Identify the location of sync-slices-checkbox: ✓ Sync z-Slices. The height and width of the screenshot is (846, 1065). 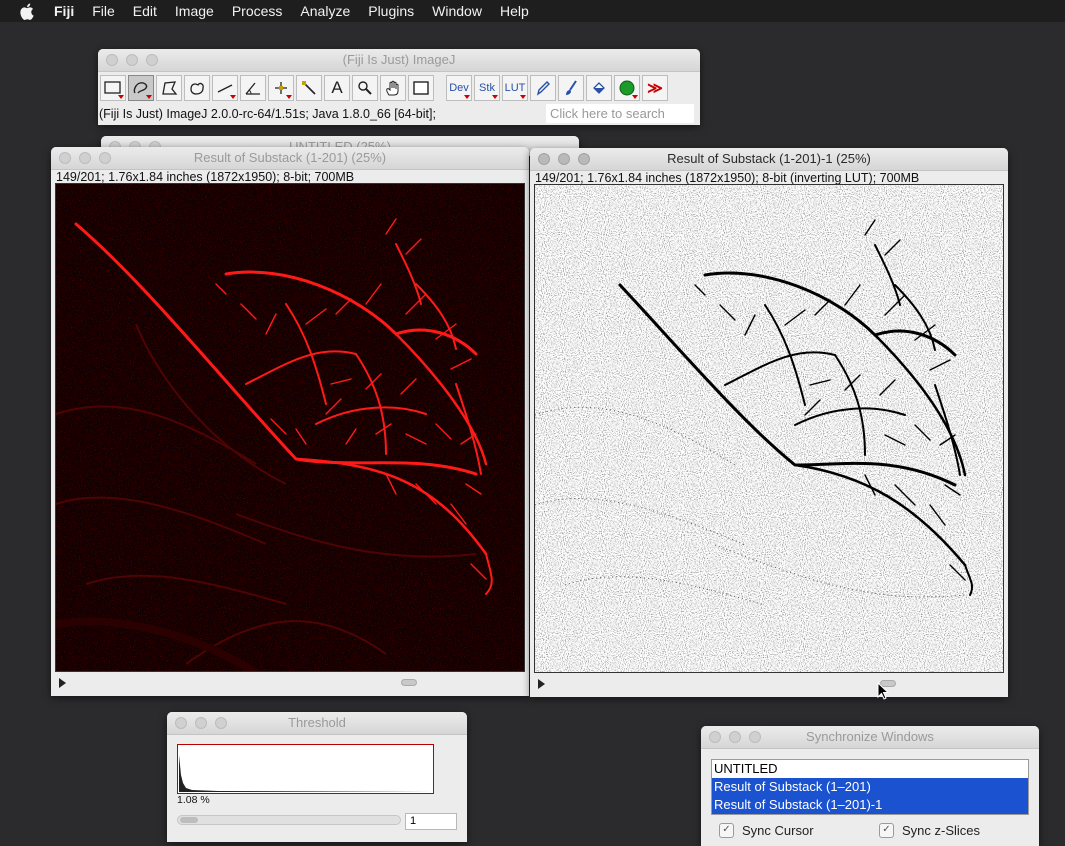
(929, 830).